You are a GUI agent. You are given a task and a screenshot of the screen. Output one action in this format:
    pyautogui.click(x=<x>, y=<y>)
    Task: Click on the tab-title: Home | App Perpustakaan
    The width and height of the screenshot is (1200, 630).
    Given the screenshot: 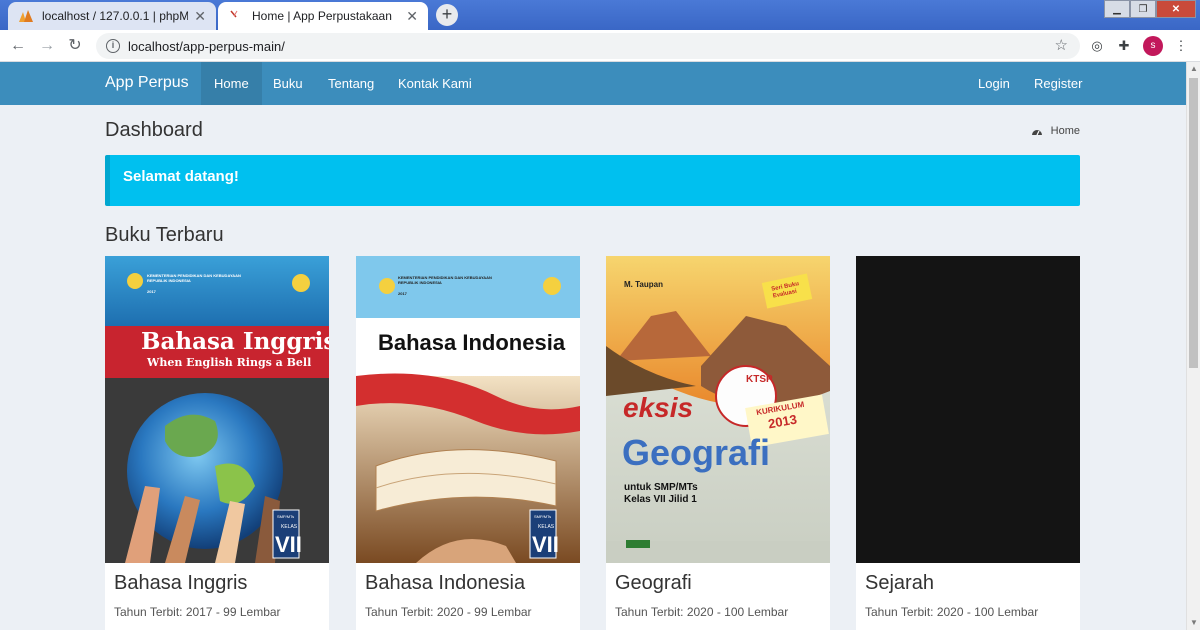 What is the action you would take?
    pyautogui.click(x=322, y=16)
    